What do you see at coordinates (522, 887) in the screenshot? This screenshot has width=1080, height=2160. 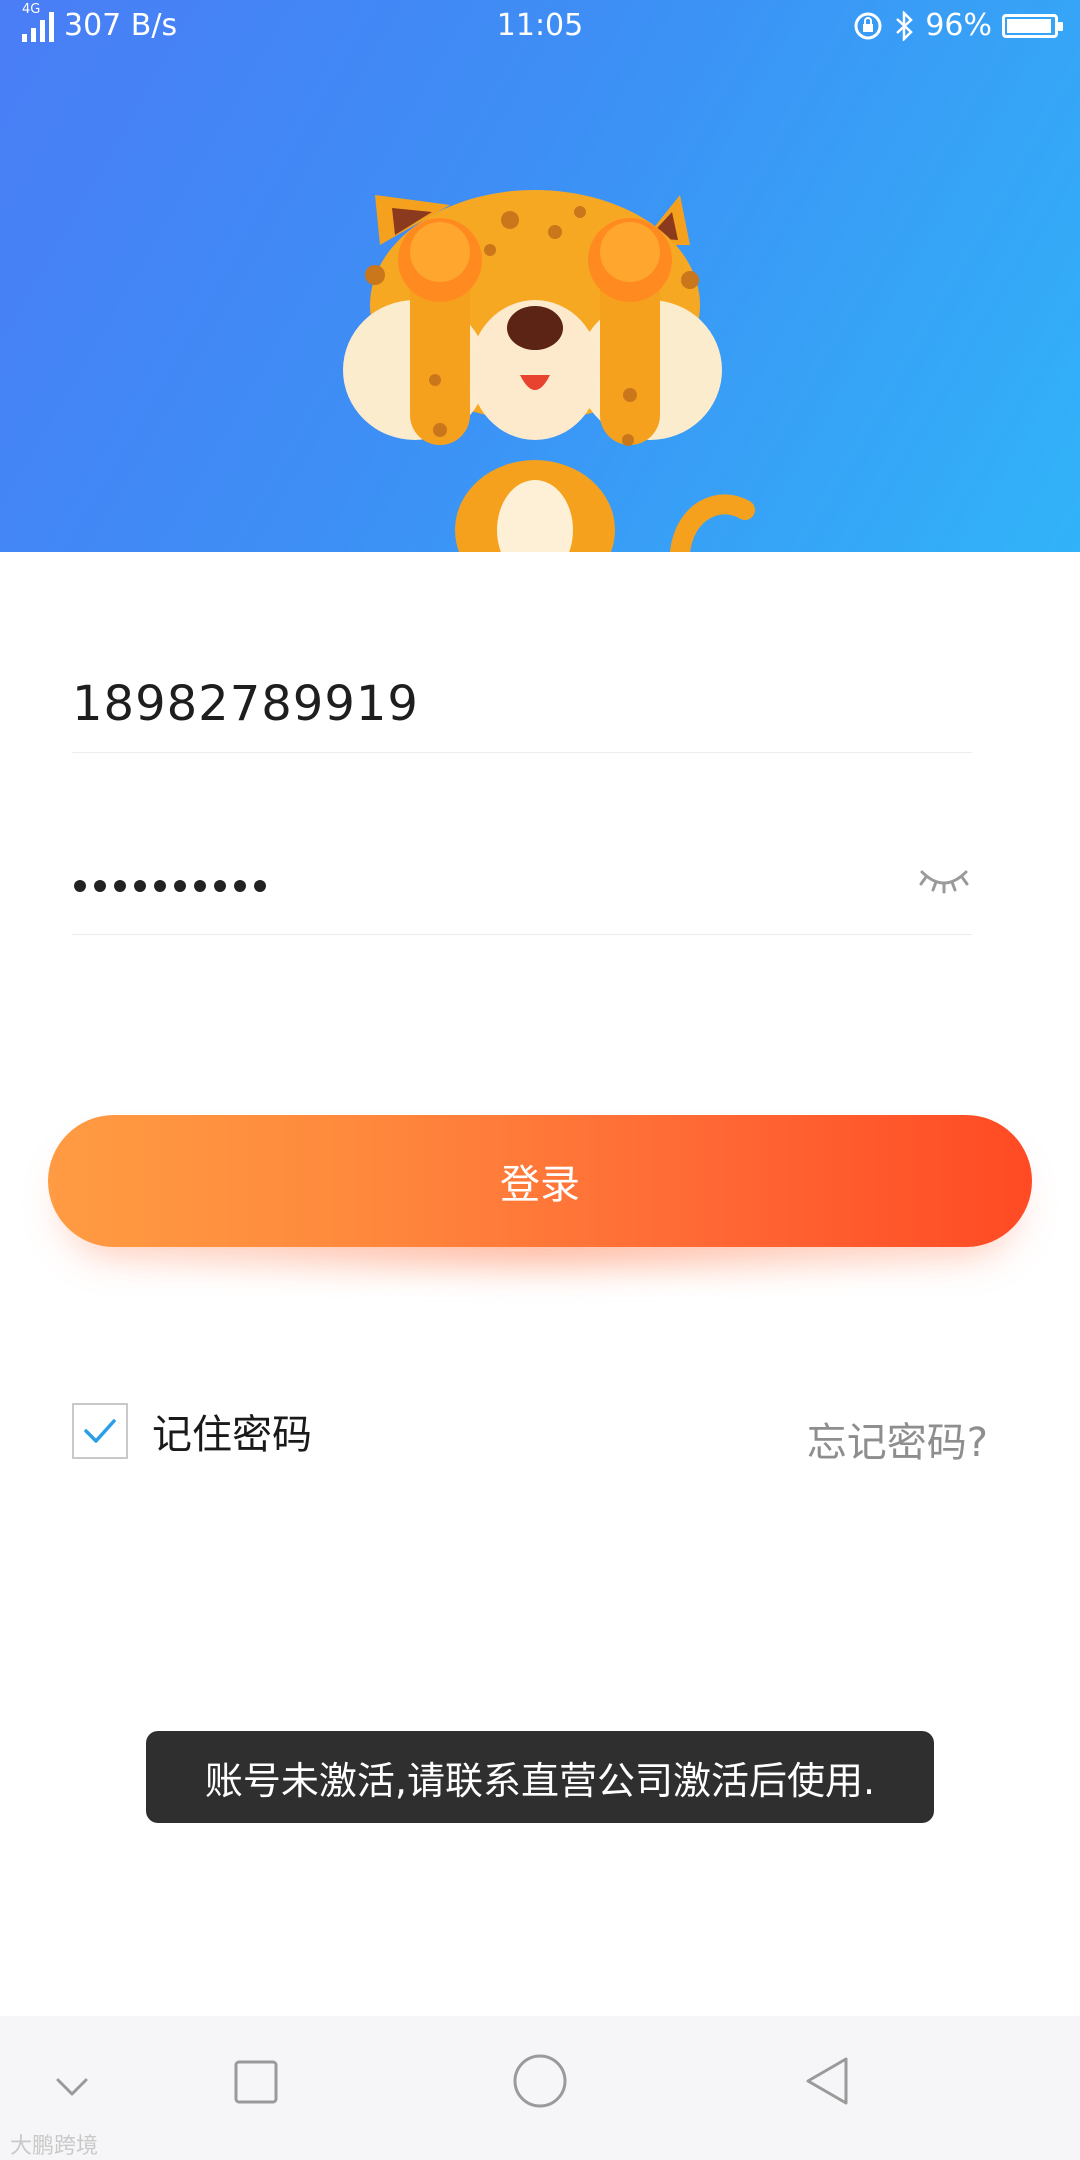 I see `password-input` at bounding box center [522, 887].